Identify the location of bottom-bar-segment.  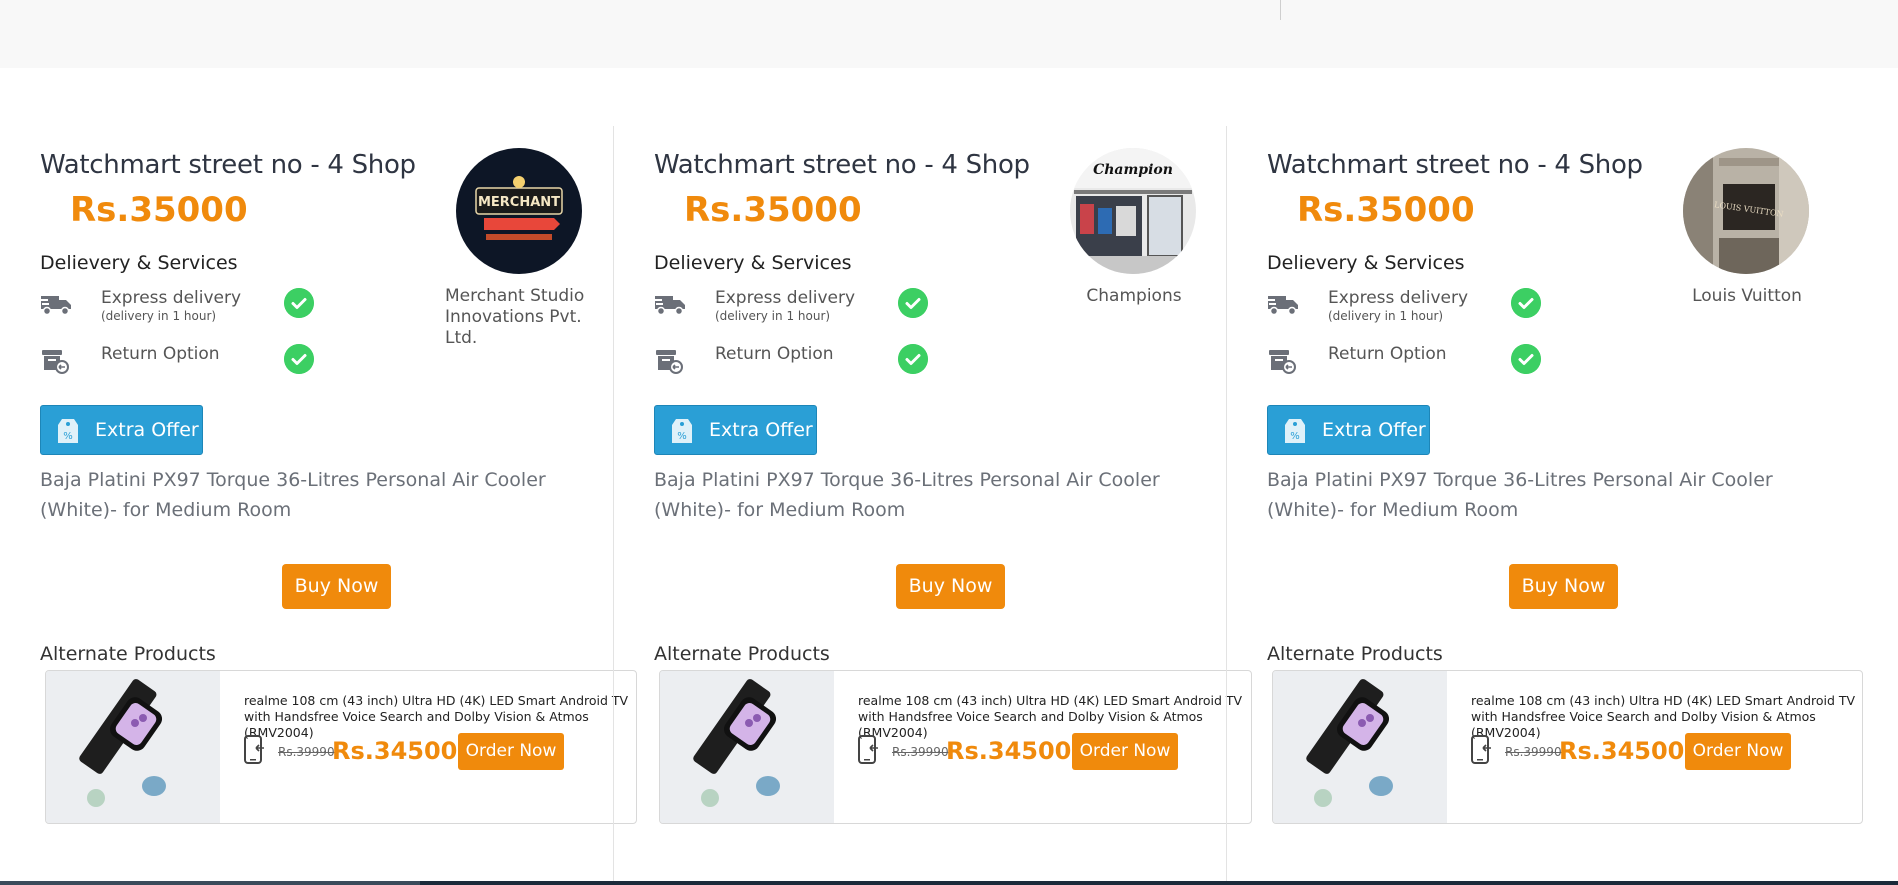
(210, 883).